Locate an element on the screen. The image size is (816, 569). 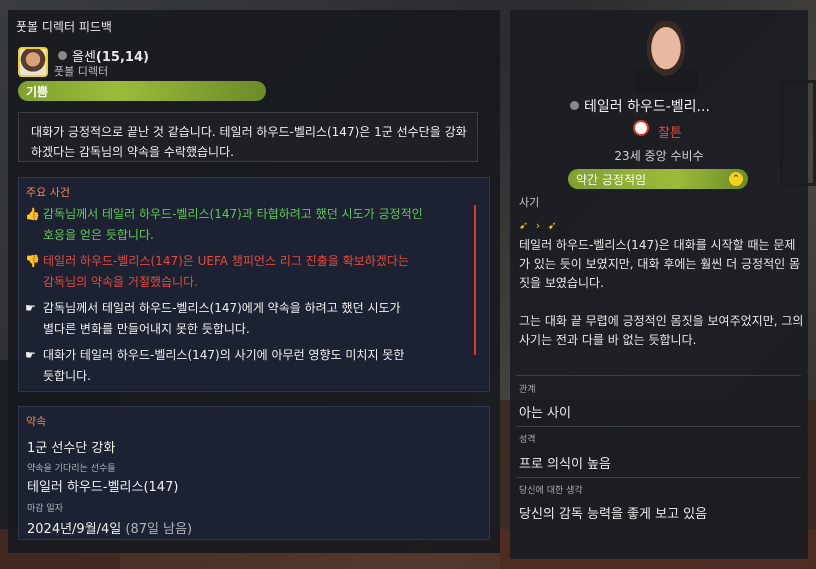
player-portrait is located at coordinates (666, 57).